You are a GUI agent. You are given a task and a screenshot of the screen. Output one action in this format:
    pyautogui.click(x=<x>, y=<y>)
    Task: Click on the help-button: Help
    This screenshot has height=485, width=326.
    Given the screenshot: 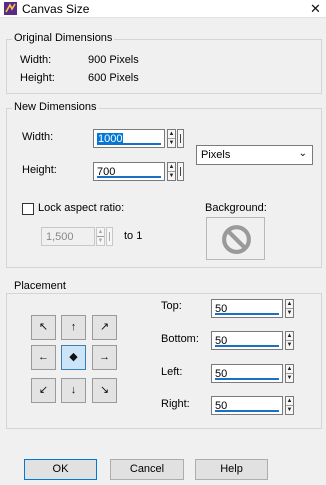 What is the action you would take?
    pyautogui.click(x=231, y=469)
    